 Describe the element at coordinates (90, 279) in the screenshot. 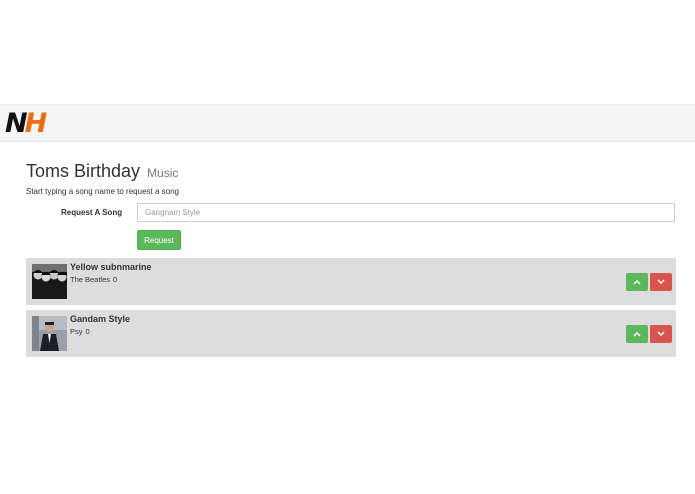

I see `song-artist: The Beatles` at that location.